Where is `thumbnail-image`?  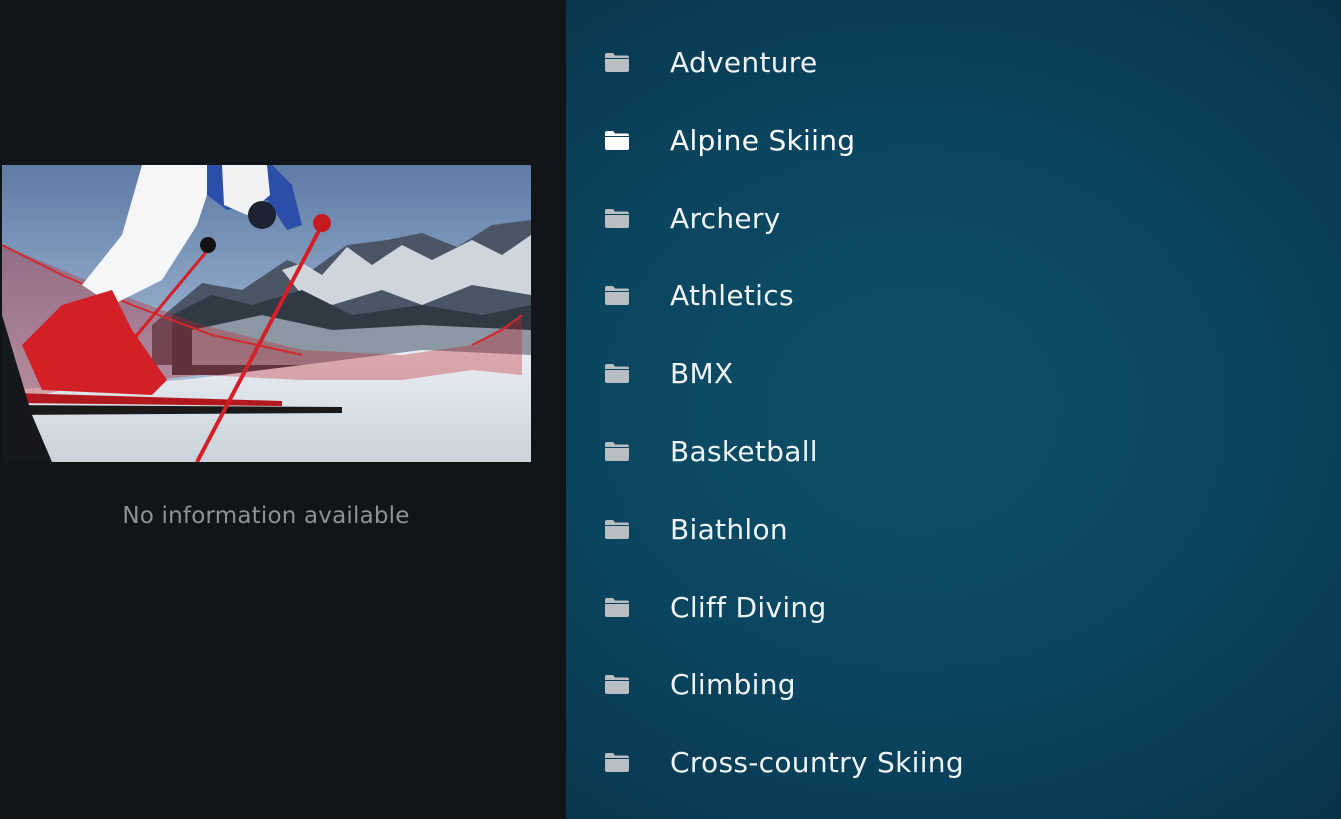 thumbnail-image is located at coordinates (266, 313).